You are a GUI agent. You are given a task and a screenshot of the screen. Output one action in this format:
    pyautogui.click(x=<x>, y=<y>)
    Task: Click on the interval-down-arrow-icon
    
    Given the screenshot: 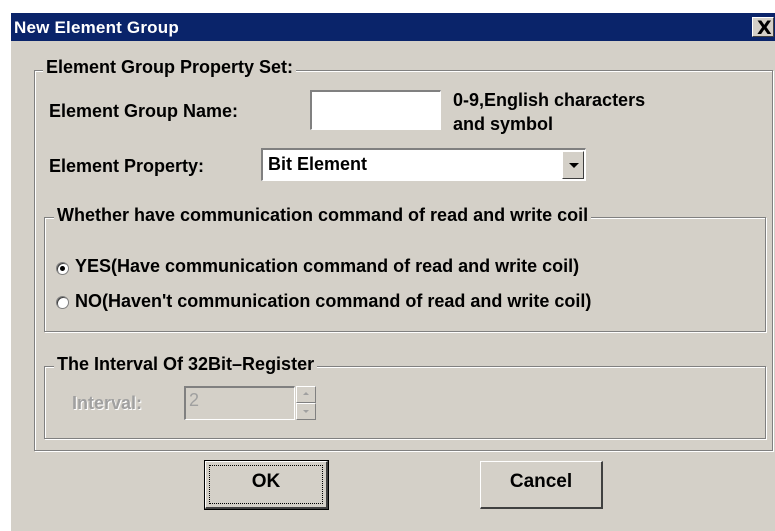 What is the action you would take?
    pyautogui.click(x=306, y=411)
    